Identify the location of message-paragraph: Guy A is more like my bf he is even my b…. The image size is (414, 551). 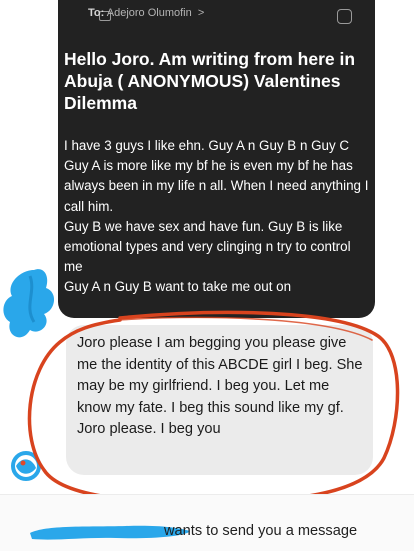
(216, 186).